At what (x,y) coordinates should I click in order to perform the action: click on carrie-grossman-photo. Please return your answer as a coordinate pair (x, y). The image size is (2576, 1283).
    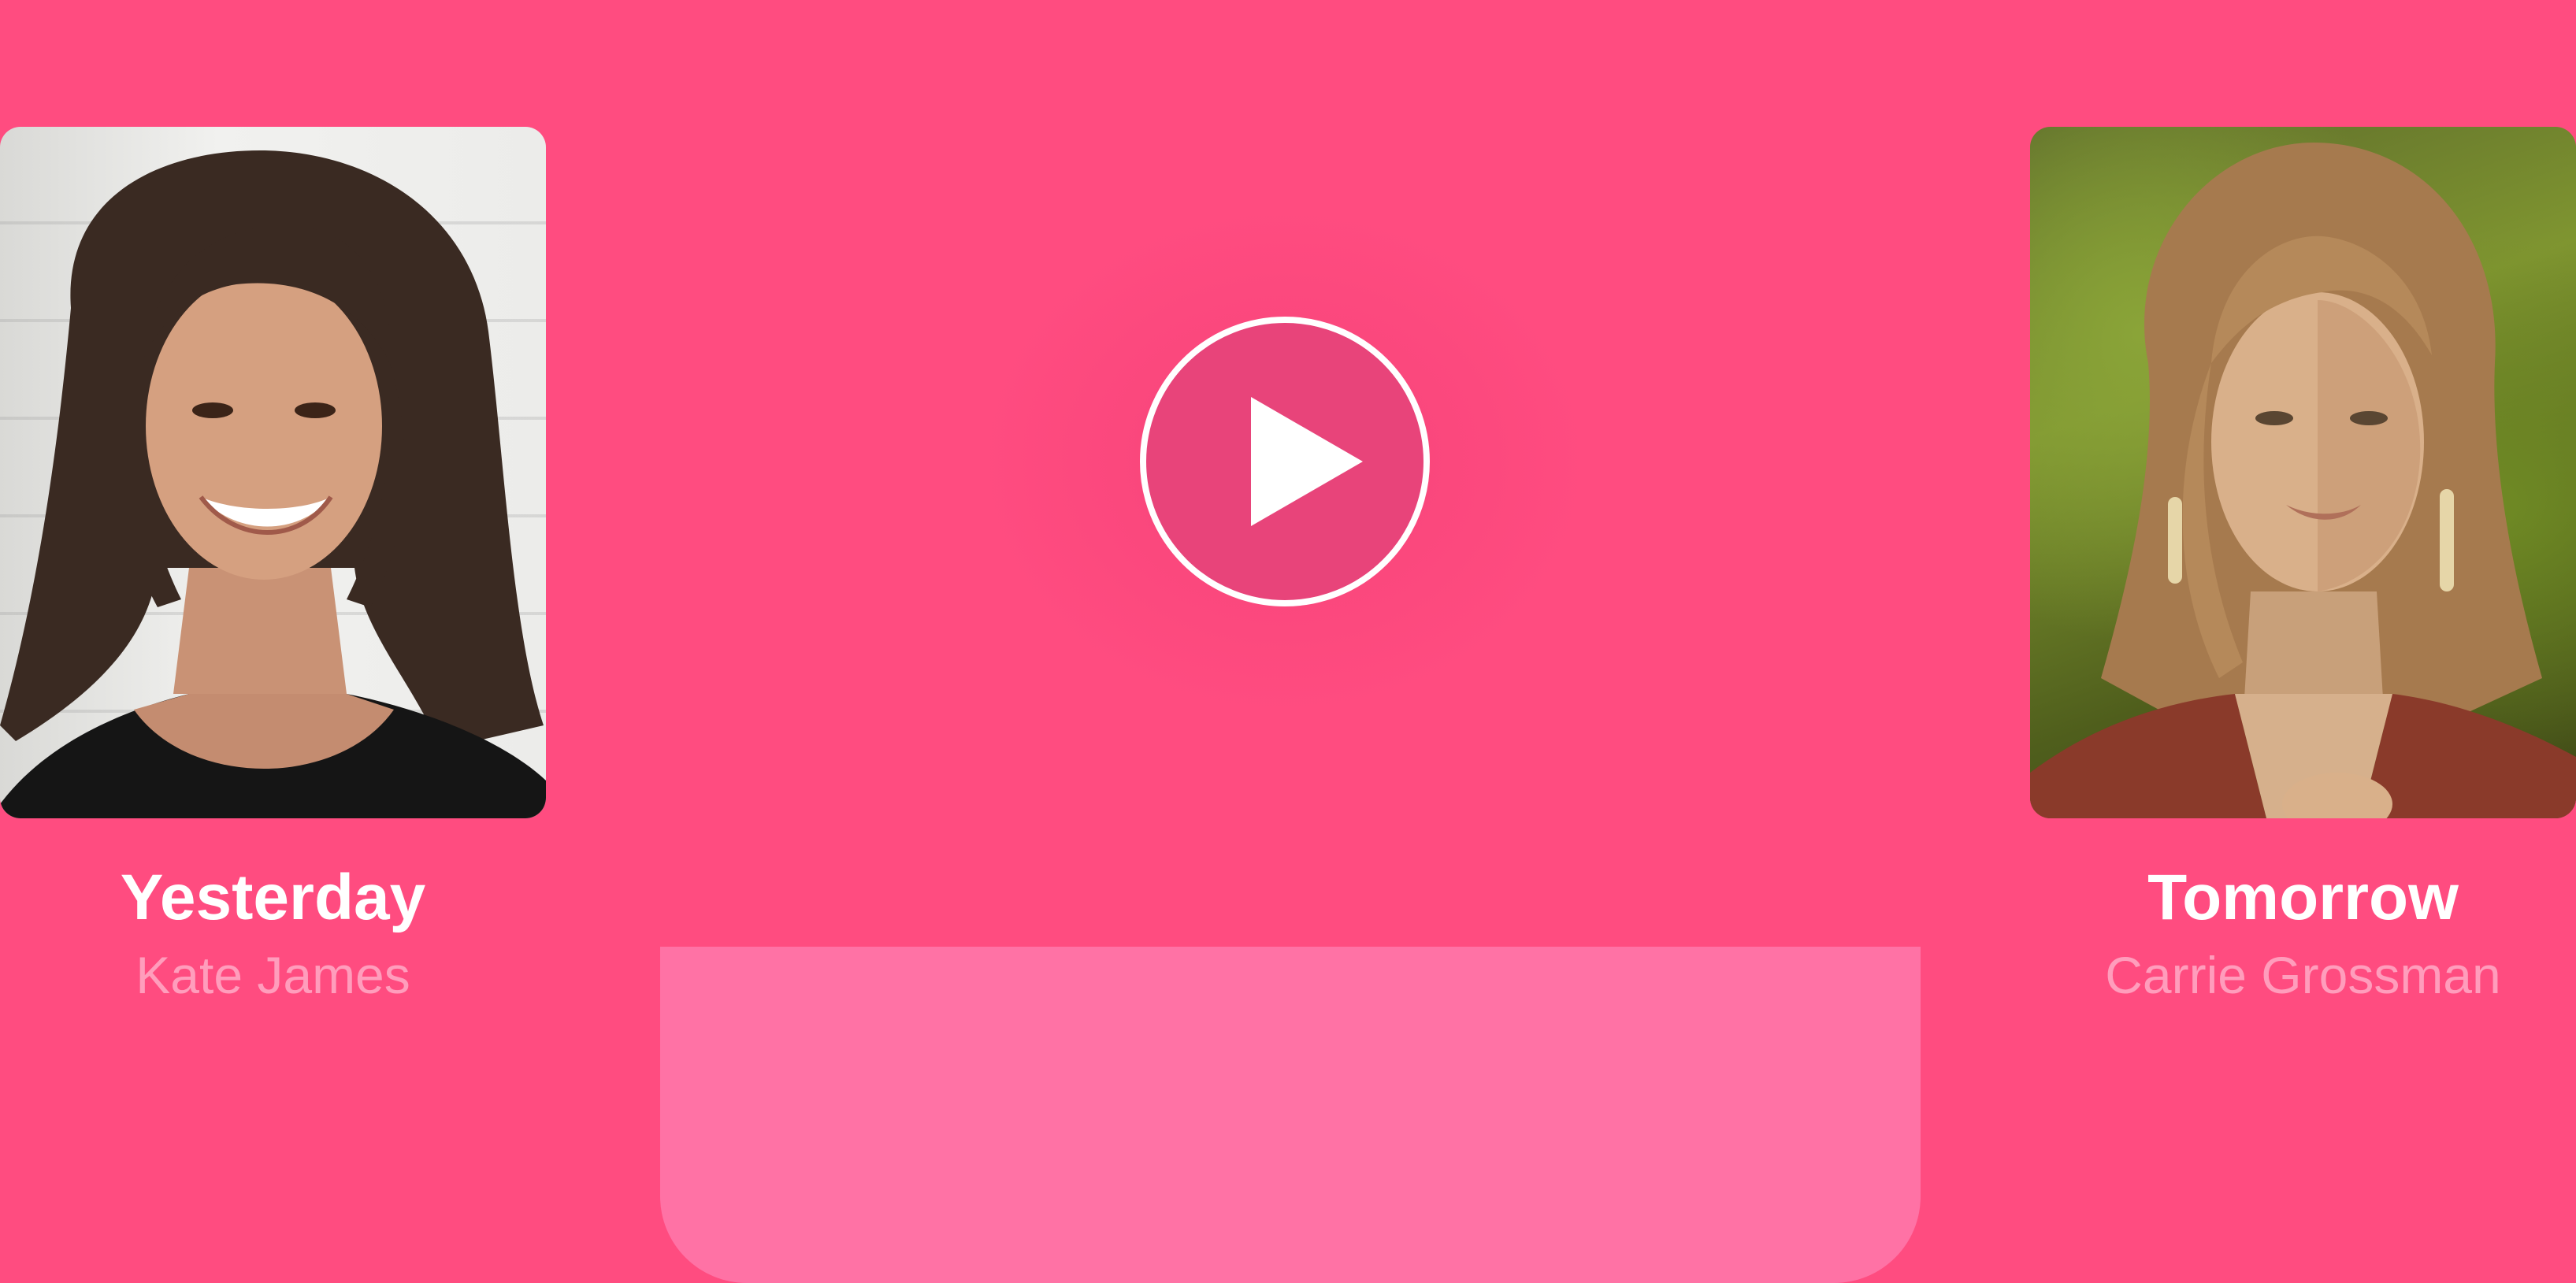
    Looking at the image, I should click on (2303, 472).